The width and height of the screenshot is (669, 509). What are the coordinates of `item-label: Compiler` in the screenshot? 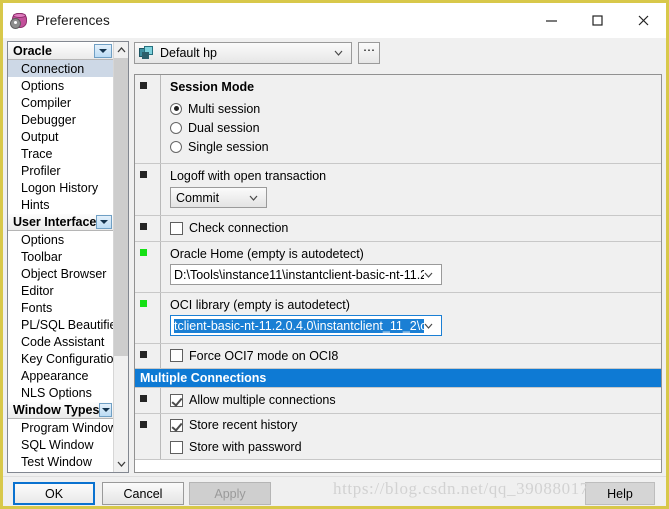 It's located at (46, 102).